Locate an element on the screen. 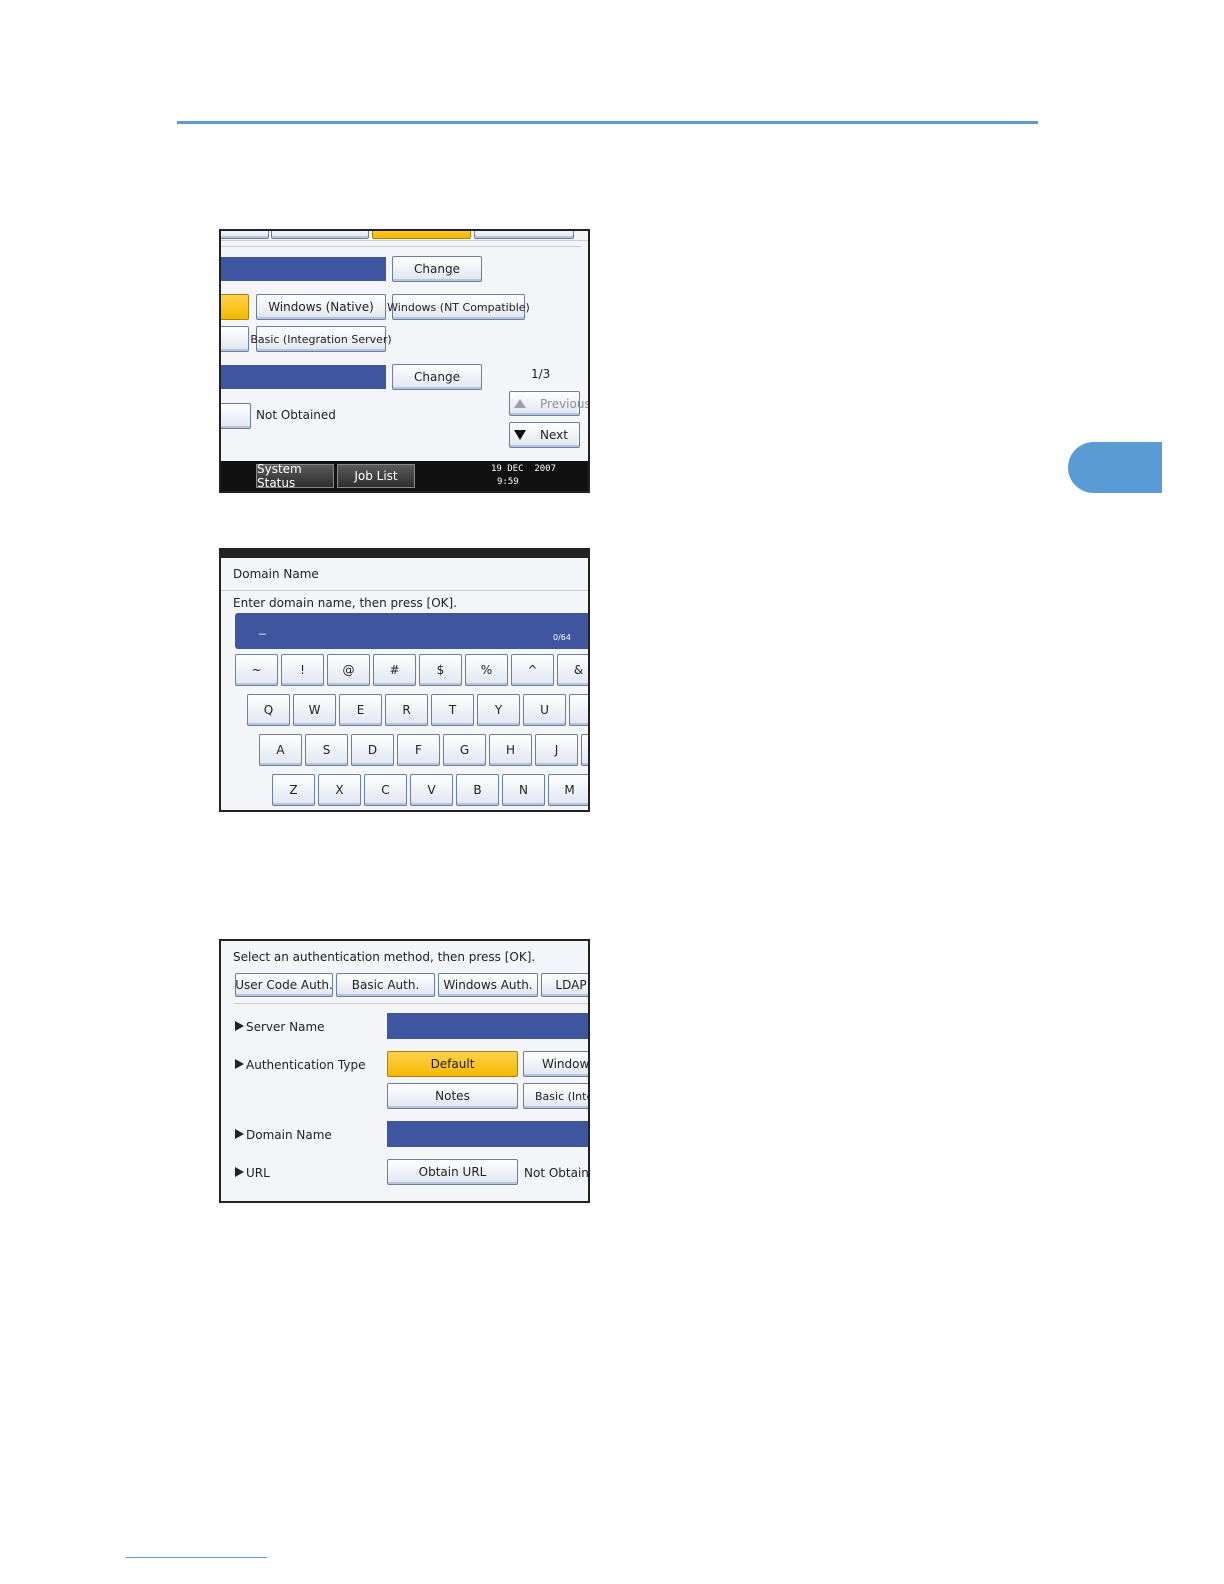 This screenshot has height=1584, width=1224. server-name-label: Server Name is located at coordinates (280, 1027).